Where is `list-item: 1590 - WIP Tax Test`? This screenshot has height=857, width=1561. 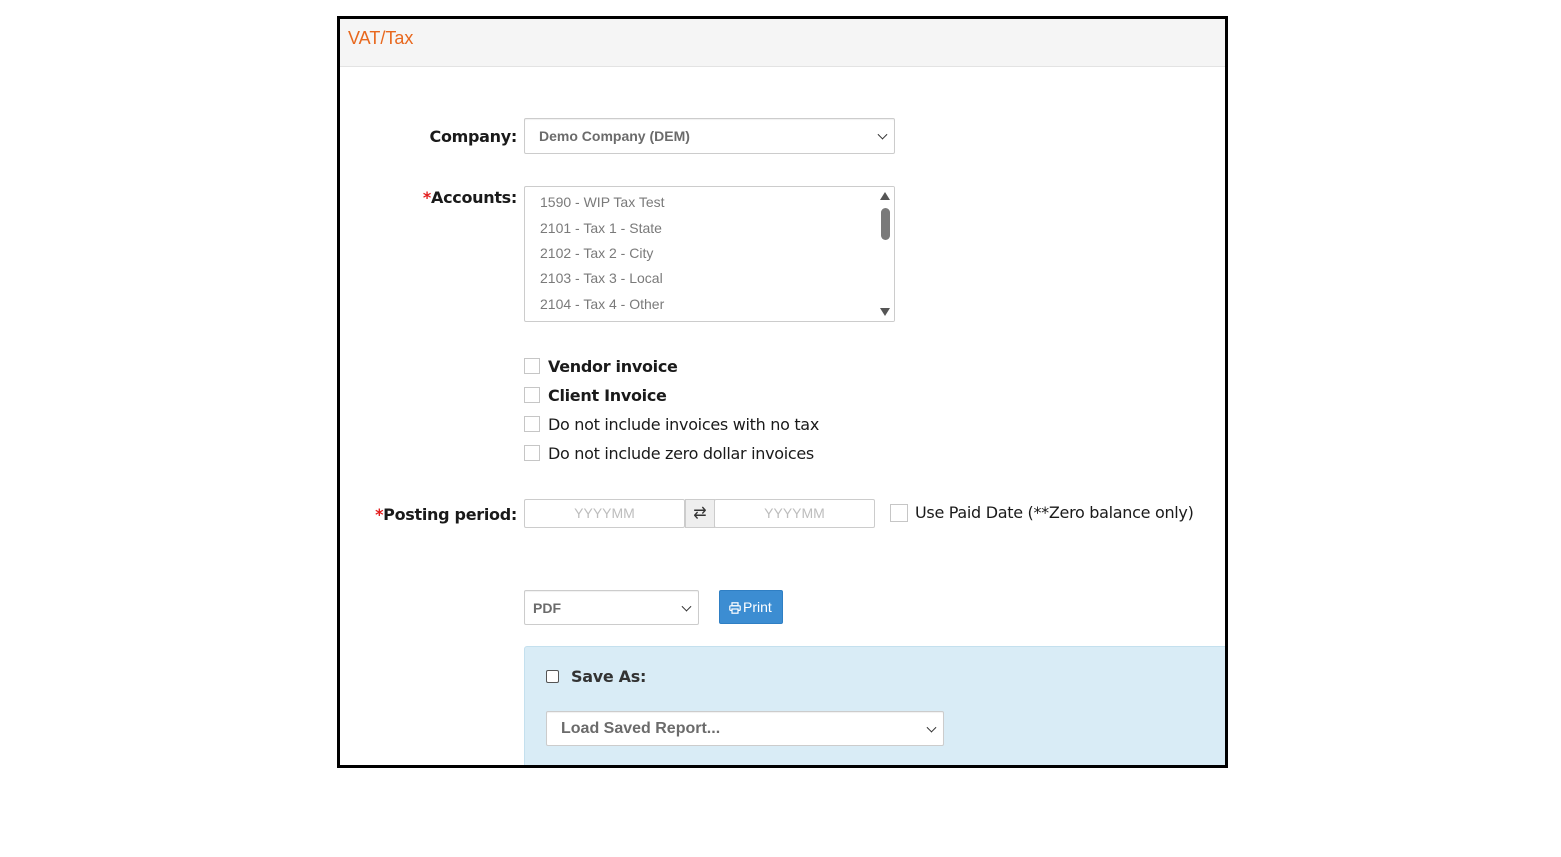 list-item: 1590 - WIP Tax Test is located at coordinates (602, 202).